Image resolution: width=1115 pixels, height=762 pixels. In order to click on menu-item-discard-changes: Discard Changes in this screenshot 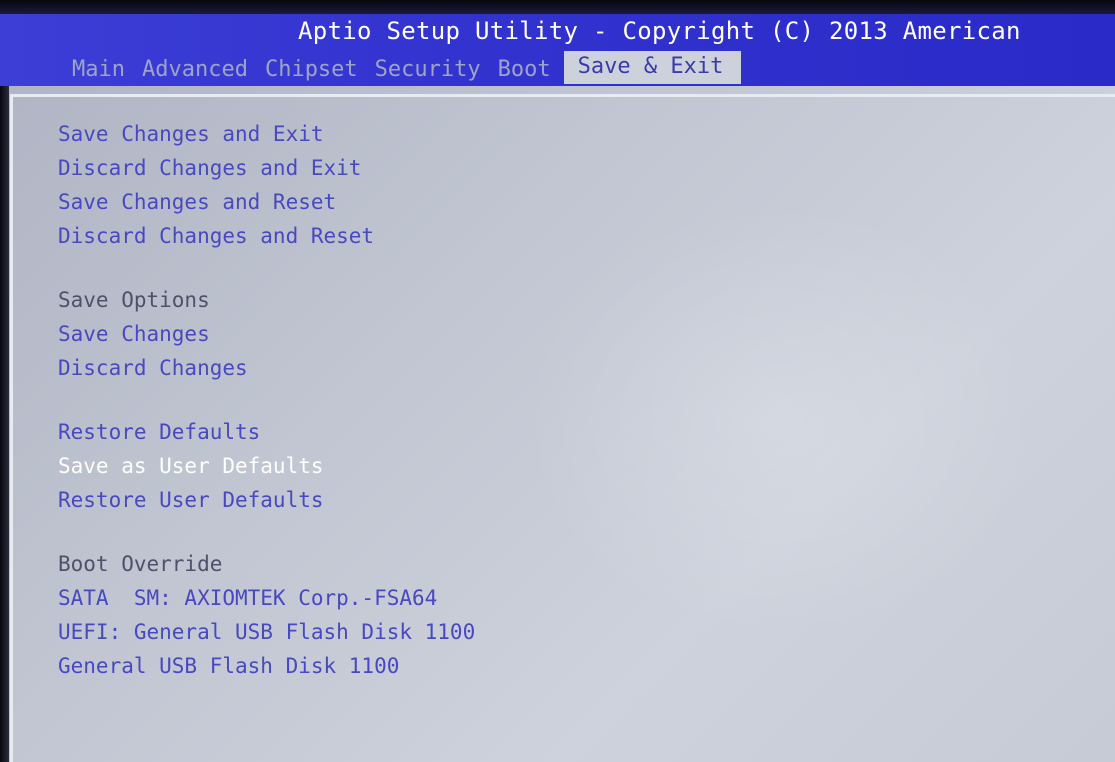, I will do `click(266, 368)`.